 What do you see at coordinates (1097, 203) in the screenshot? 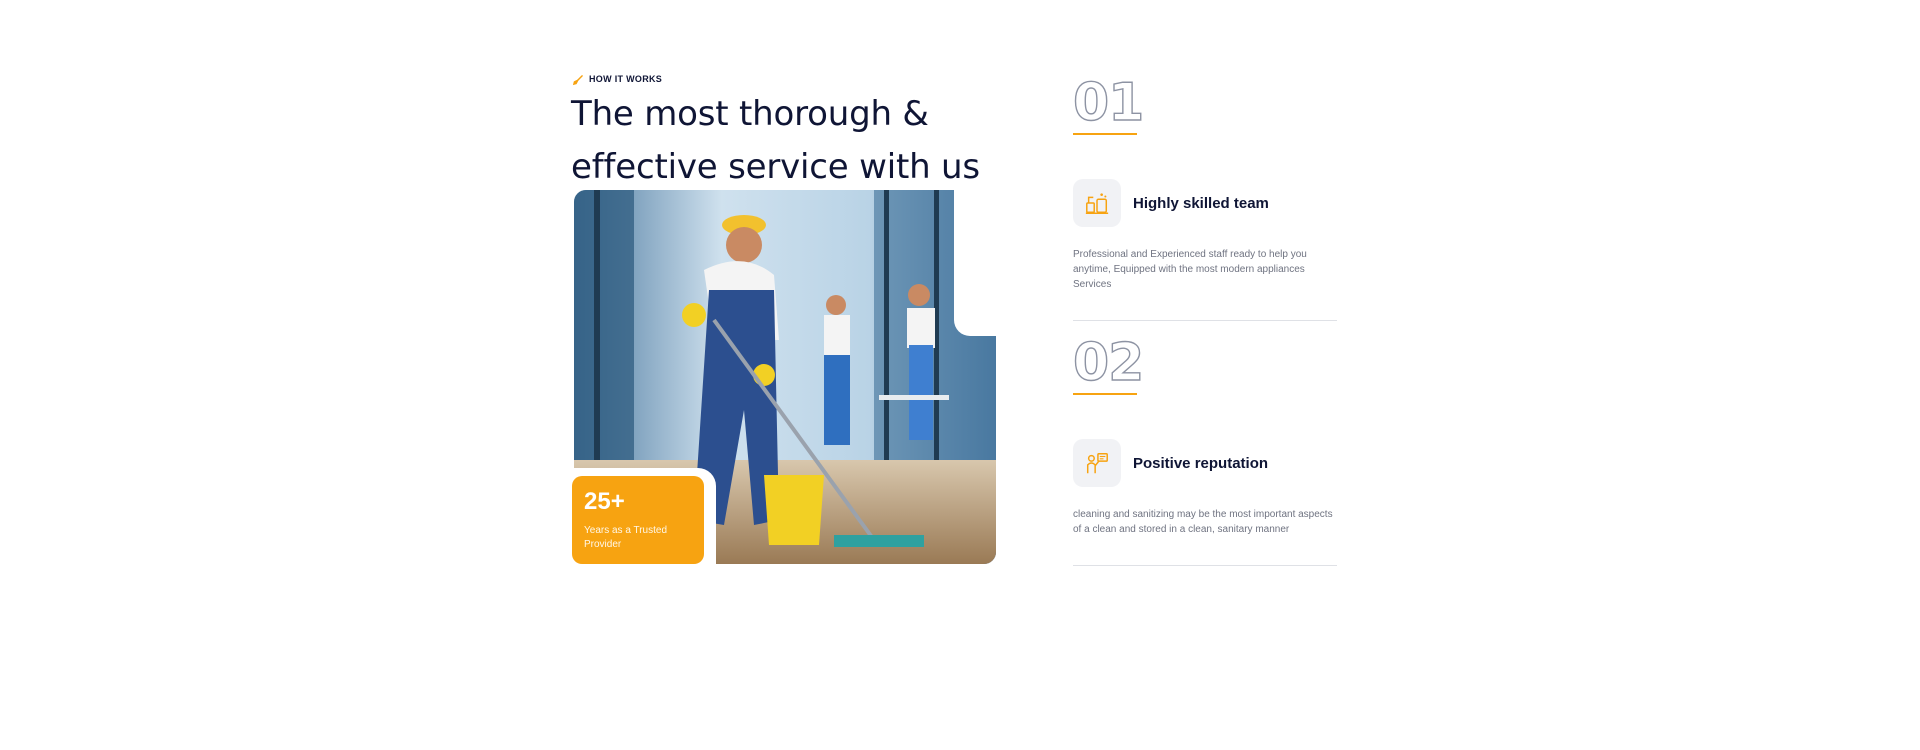
I see `cleaning-supplies-icon` at bounding box center [1097, 203].